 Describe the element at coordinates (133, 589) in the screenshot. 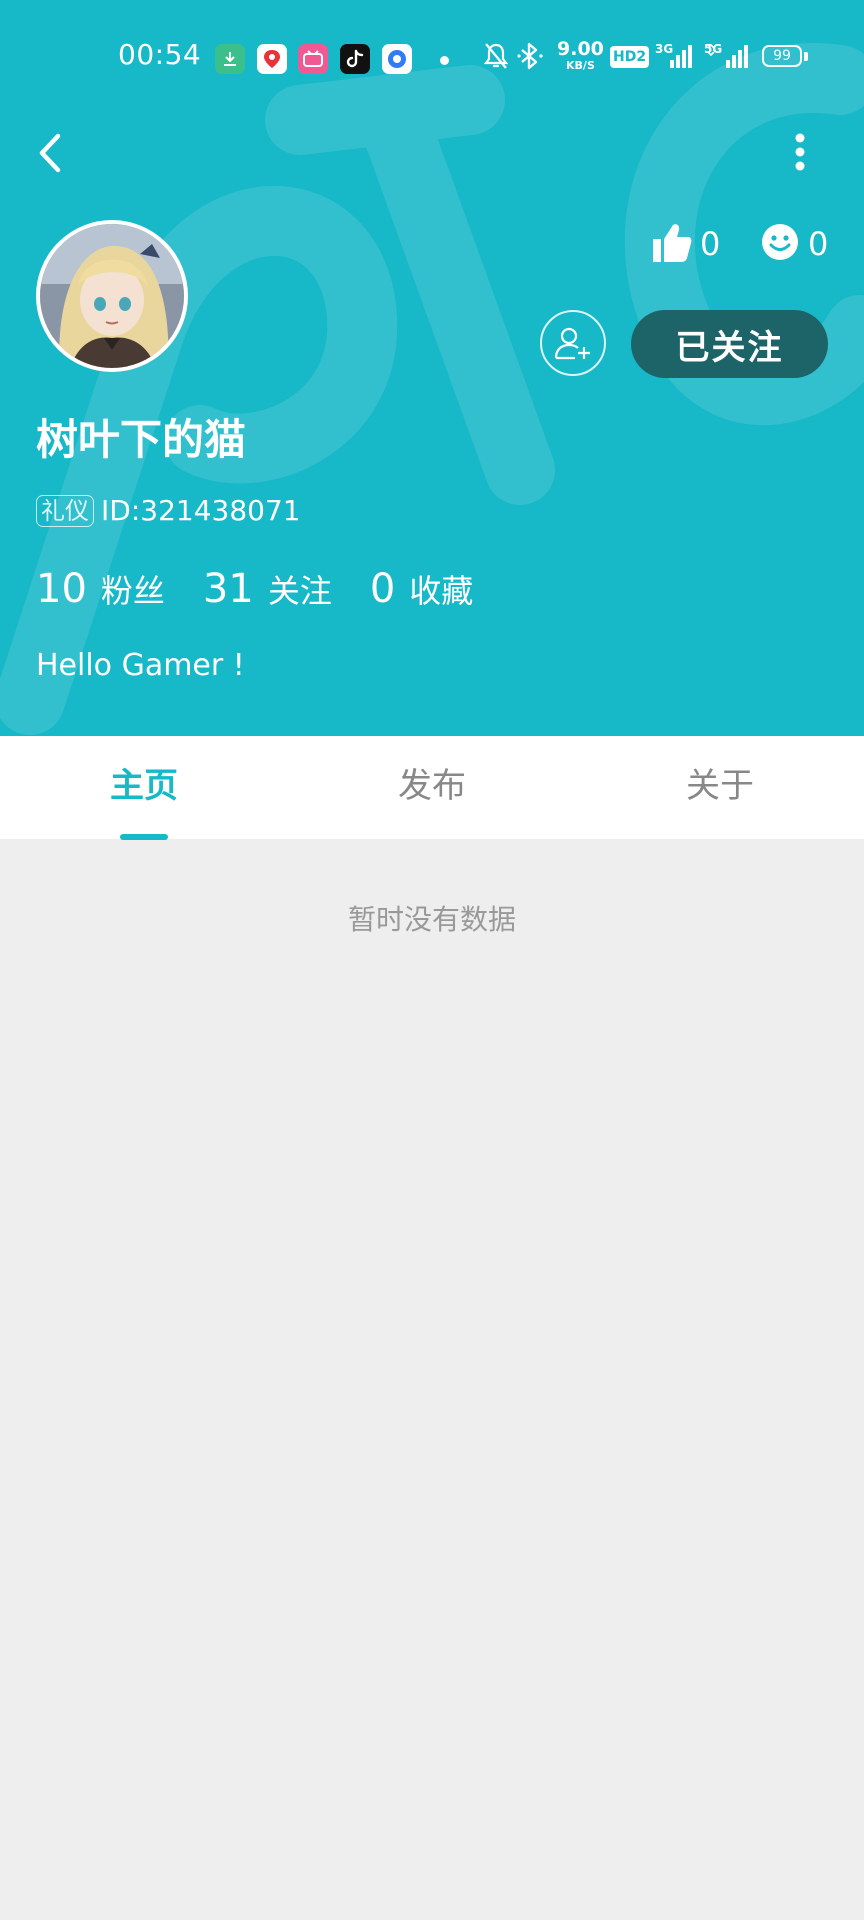

I see `followers-label: 粉丝` at that location.